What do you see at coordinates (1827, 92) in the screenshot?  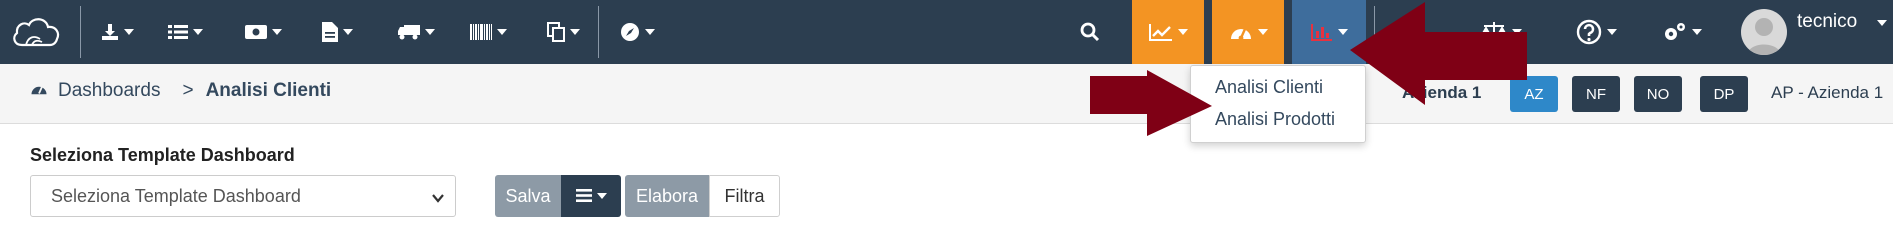 I see `current-company: AP - Azienda 1` at bounding box center [1827, 92].